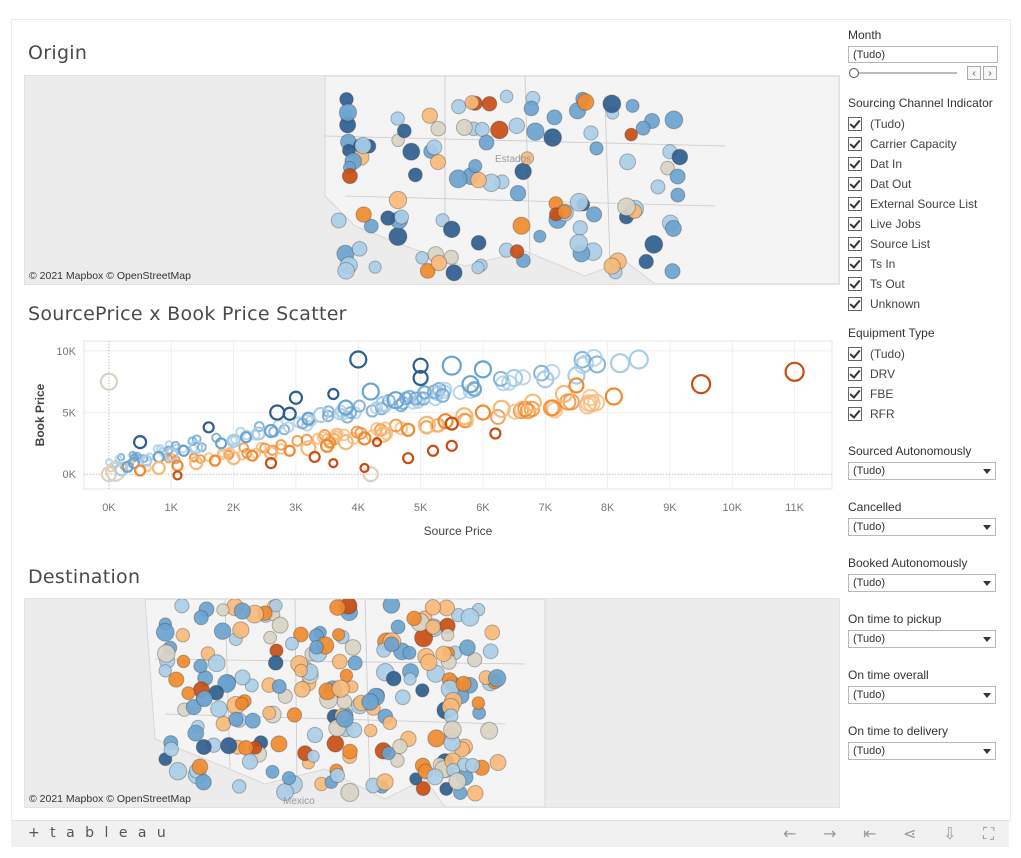 The image size is (1021, 858). Describe the element at coordinates (920, 103) in the screenshot. I see `sourcing-label: Sourcing Channel Indicator` at that location.